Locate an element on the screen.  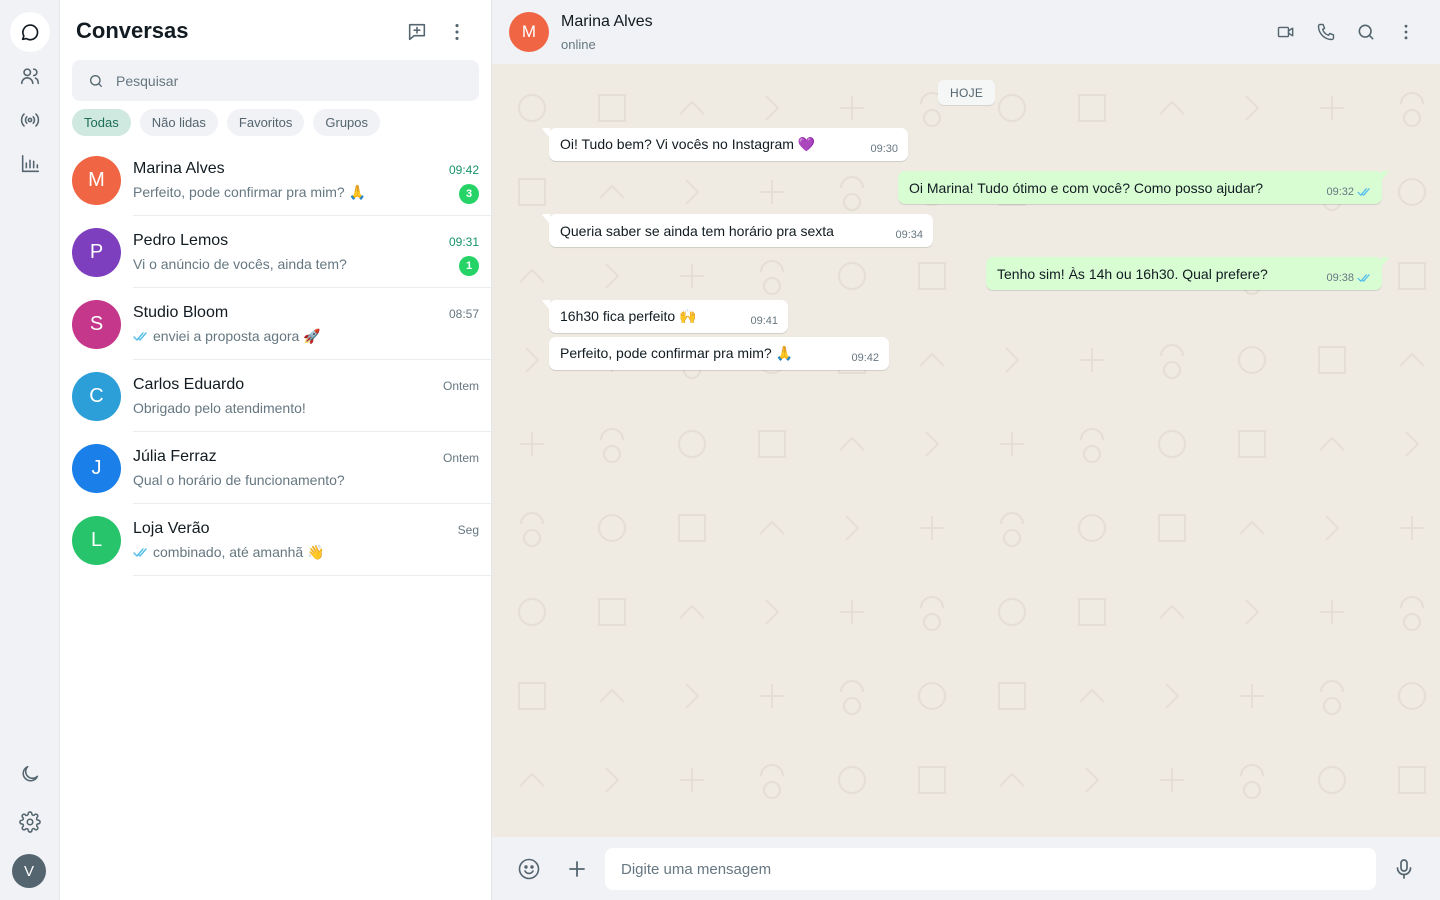
video-call-button is located at coordinates (1286, 32).